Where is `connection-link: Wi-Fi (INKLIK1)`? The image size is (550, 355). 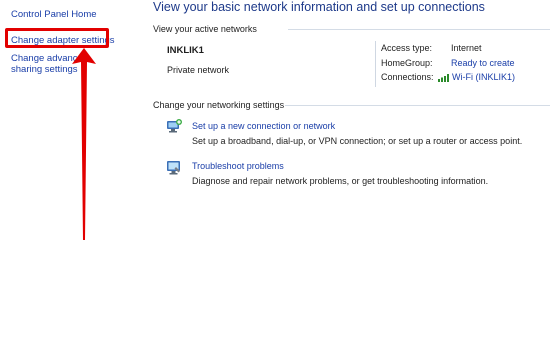 connection-link: Wi-Fi (INKLIK1) is located at coordinates (476, 77).